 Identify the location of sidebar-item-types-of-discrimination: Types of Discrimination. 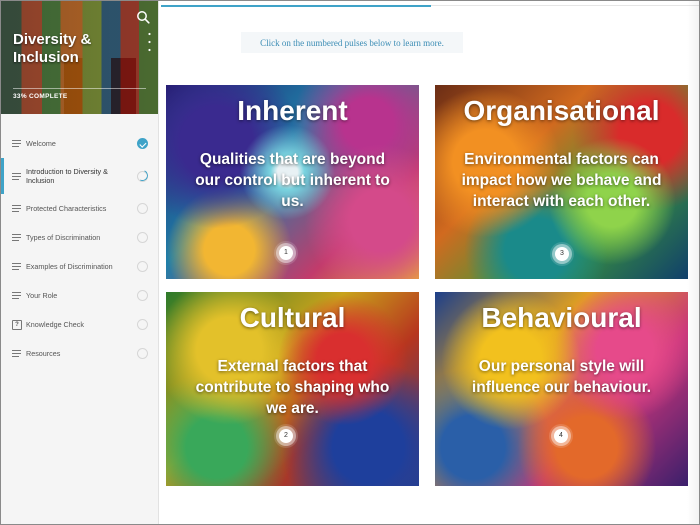
(79, 237).